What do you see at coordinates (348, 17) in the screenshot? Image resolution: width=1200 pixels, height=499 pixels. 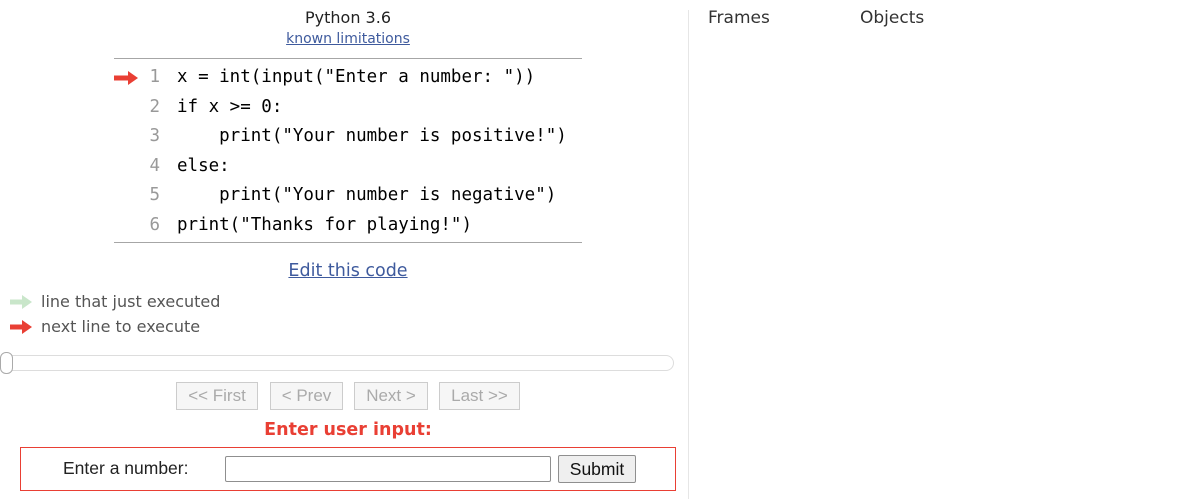 I see `language-title: Python 3.6` at bounding box center [348, 17].